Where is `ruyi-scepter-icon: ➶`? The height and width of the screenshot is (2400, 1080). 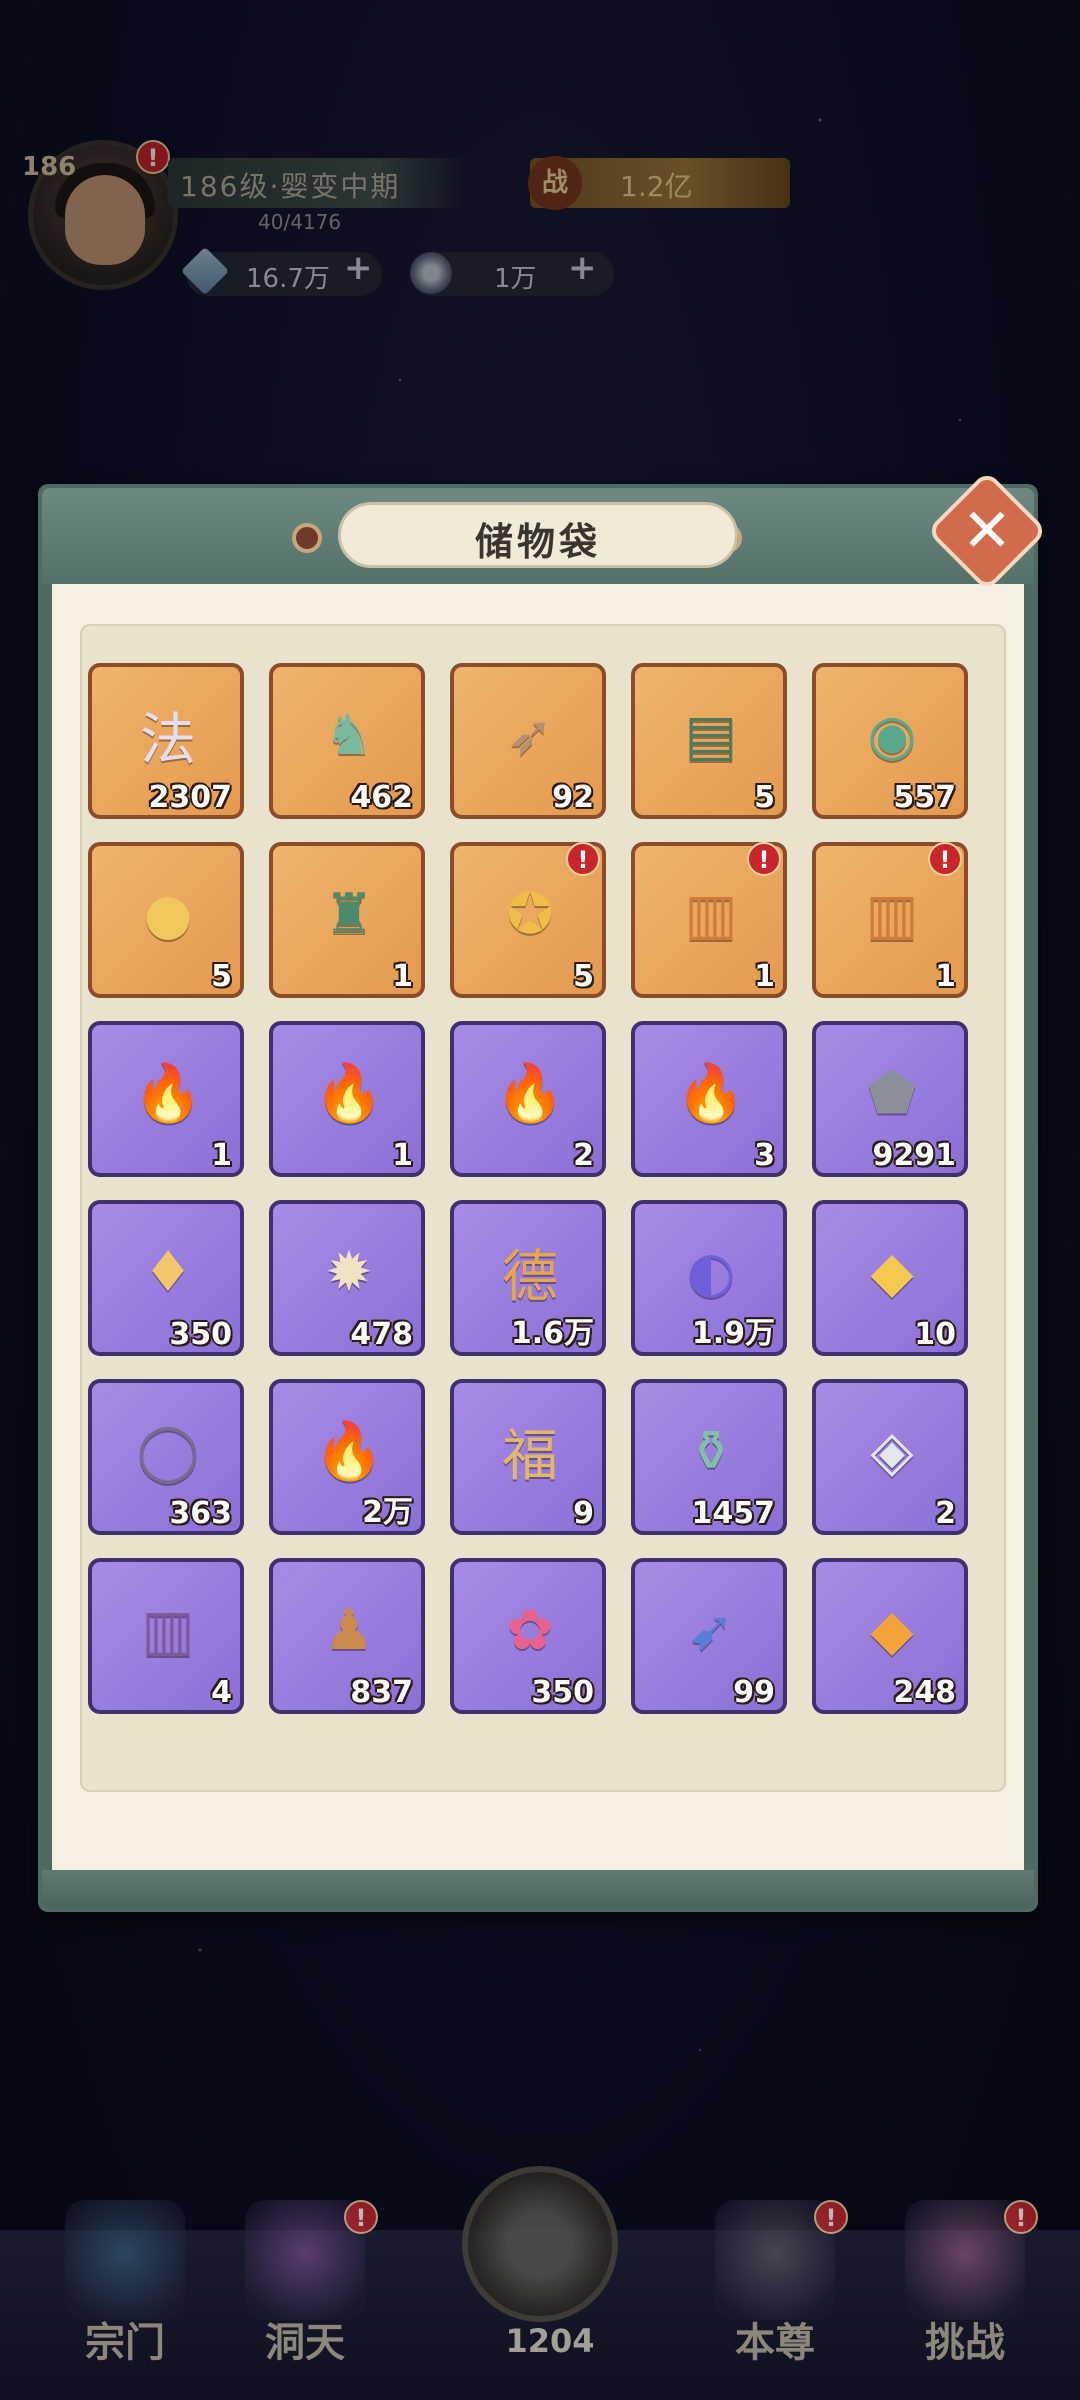
ruyi-scepter-icon: ➶ is located at coordinates (530, 735).